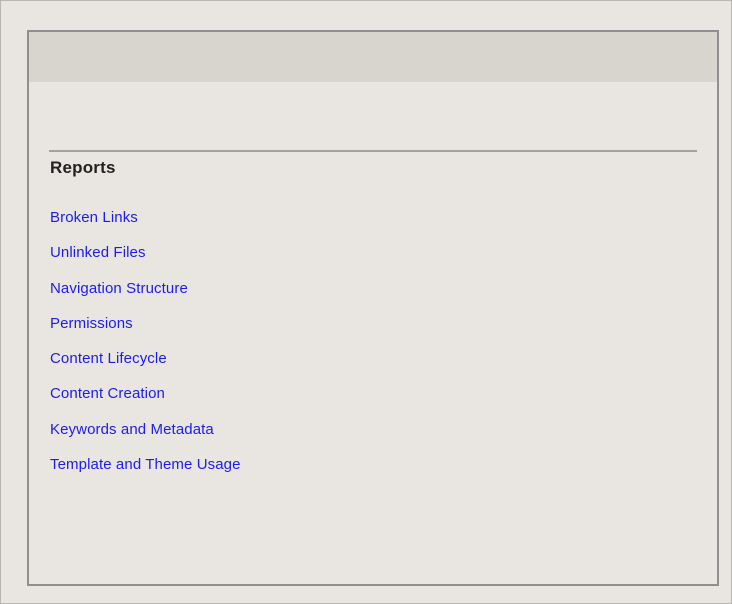 Image resolution: width=732 pixels, height=604 pixels. Describe the element at coordinates (373, 151) in the screenshot. I see `section-divider` at that location.